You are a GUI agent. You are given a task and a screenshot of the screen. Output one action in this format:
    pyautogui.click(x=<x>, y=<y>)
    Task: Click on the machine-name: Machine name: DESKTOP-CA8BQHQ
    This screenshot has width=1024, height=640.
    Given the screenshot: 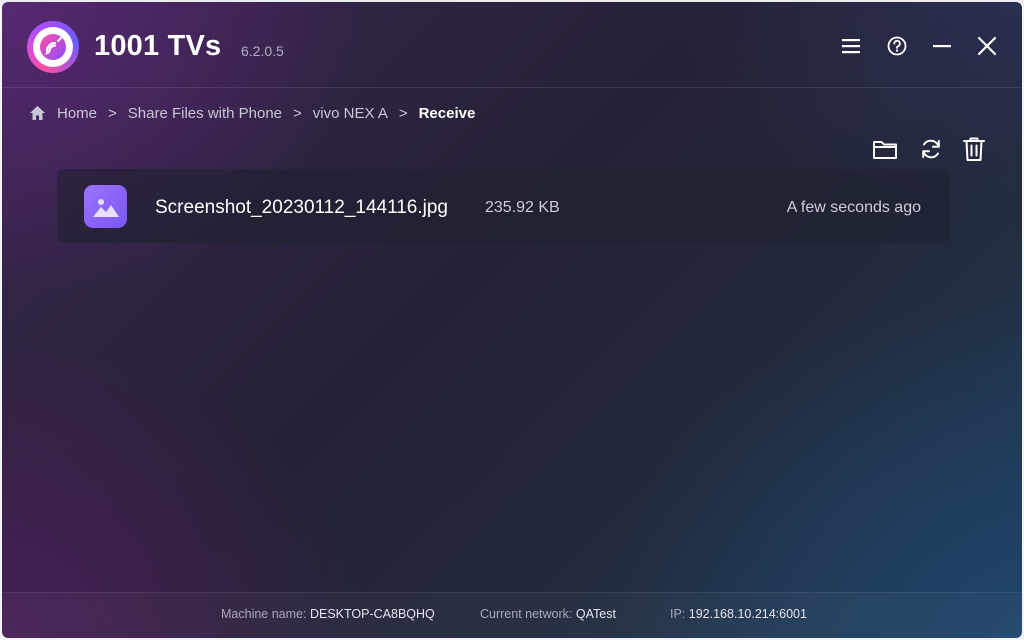 What is the action you would take?
    pyautogui.click(x=328, y=614)
    